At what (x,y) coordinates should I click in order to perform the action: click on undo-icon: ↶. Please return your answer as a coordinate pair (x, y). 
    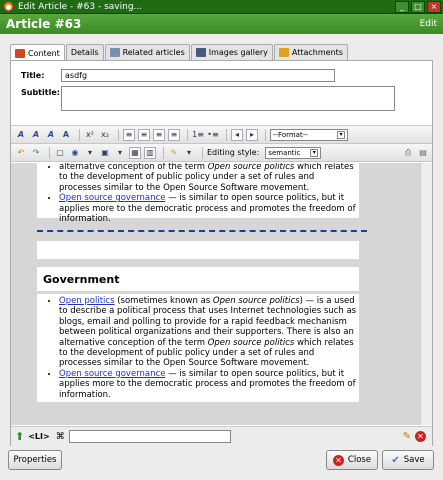
    Looking at the image, I should click on (21, 153).